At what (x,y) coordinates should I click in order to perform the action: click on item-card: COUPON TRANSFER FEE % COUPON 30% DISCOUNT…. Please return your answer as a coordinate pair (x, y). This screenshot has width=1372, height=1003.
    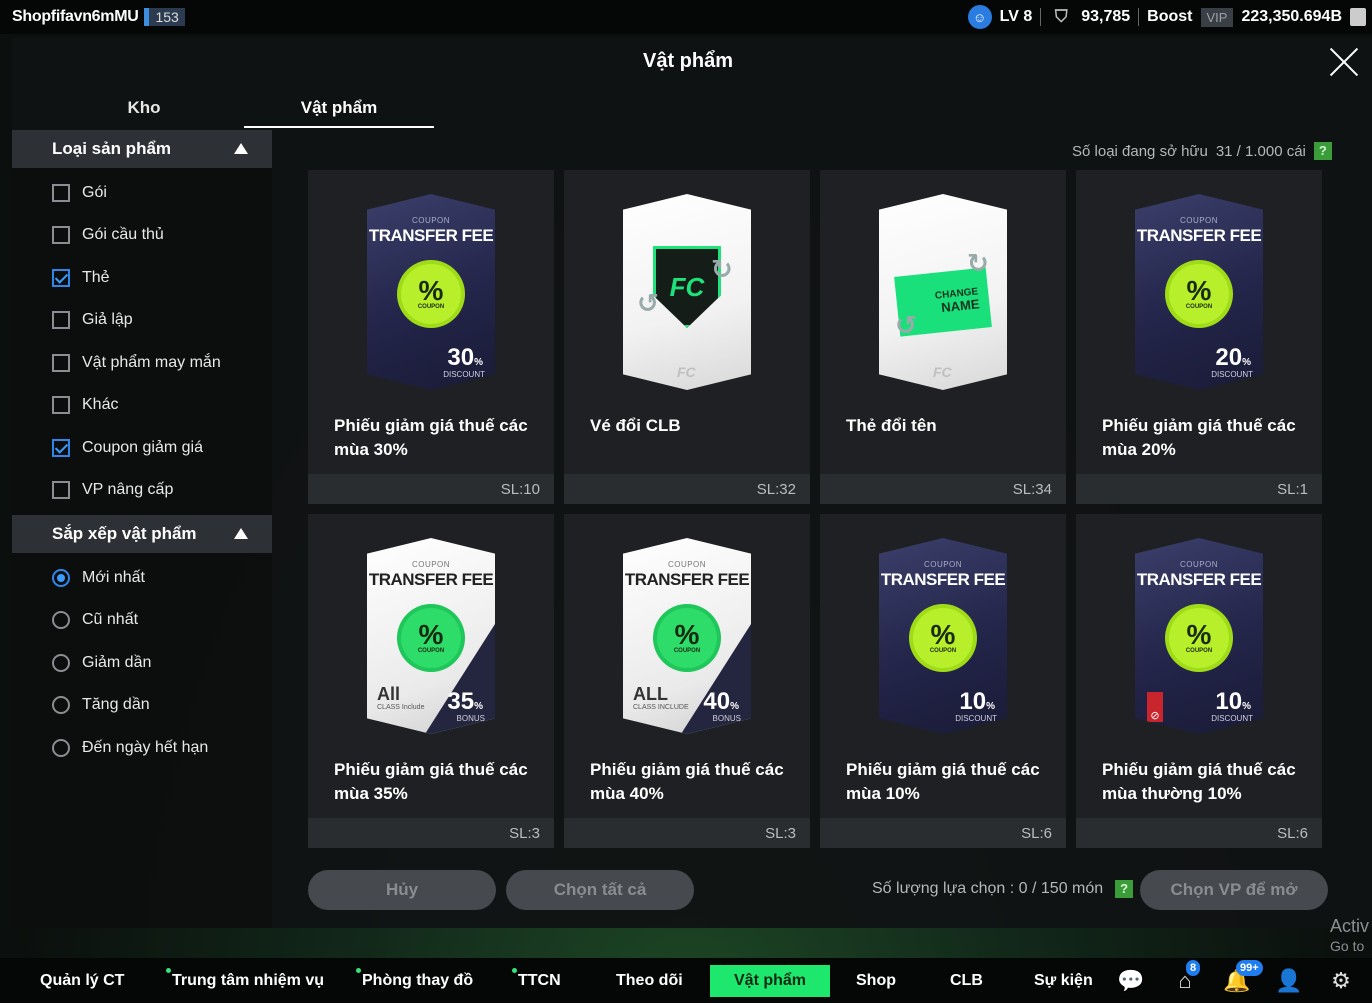
    Looking at the image, I should click on (431, 337).